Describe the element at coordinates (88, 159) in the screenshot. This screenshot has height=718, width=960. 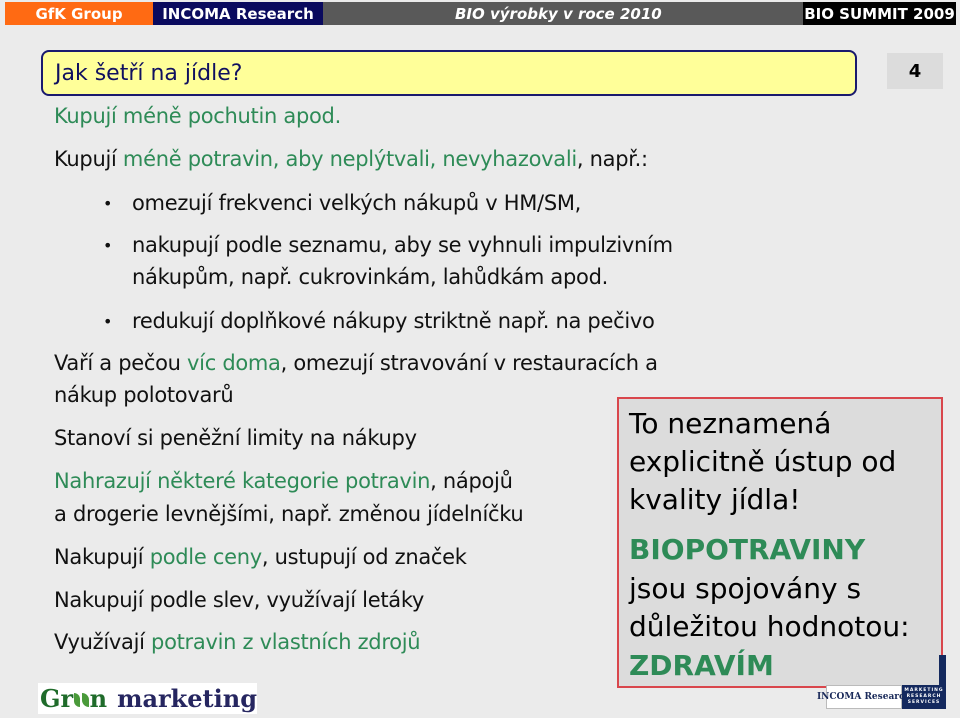
I see `text-segment: Kupují` at that location.